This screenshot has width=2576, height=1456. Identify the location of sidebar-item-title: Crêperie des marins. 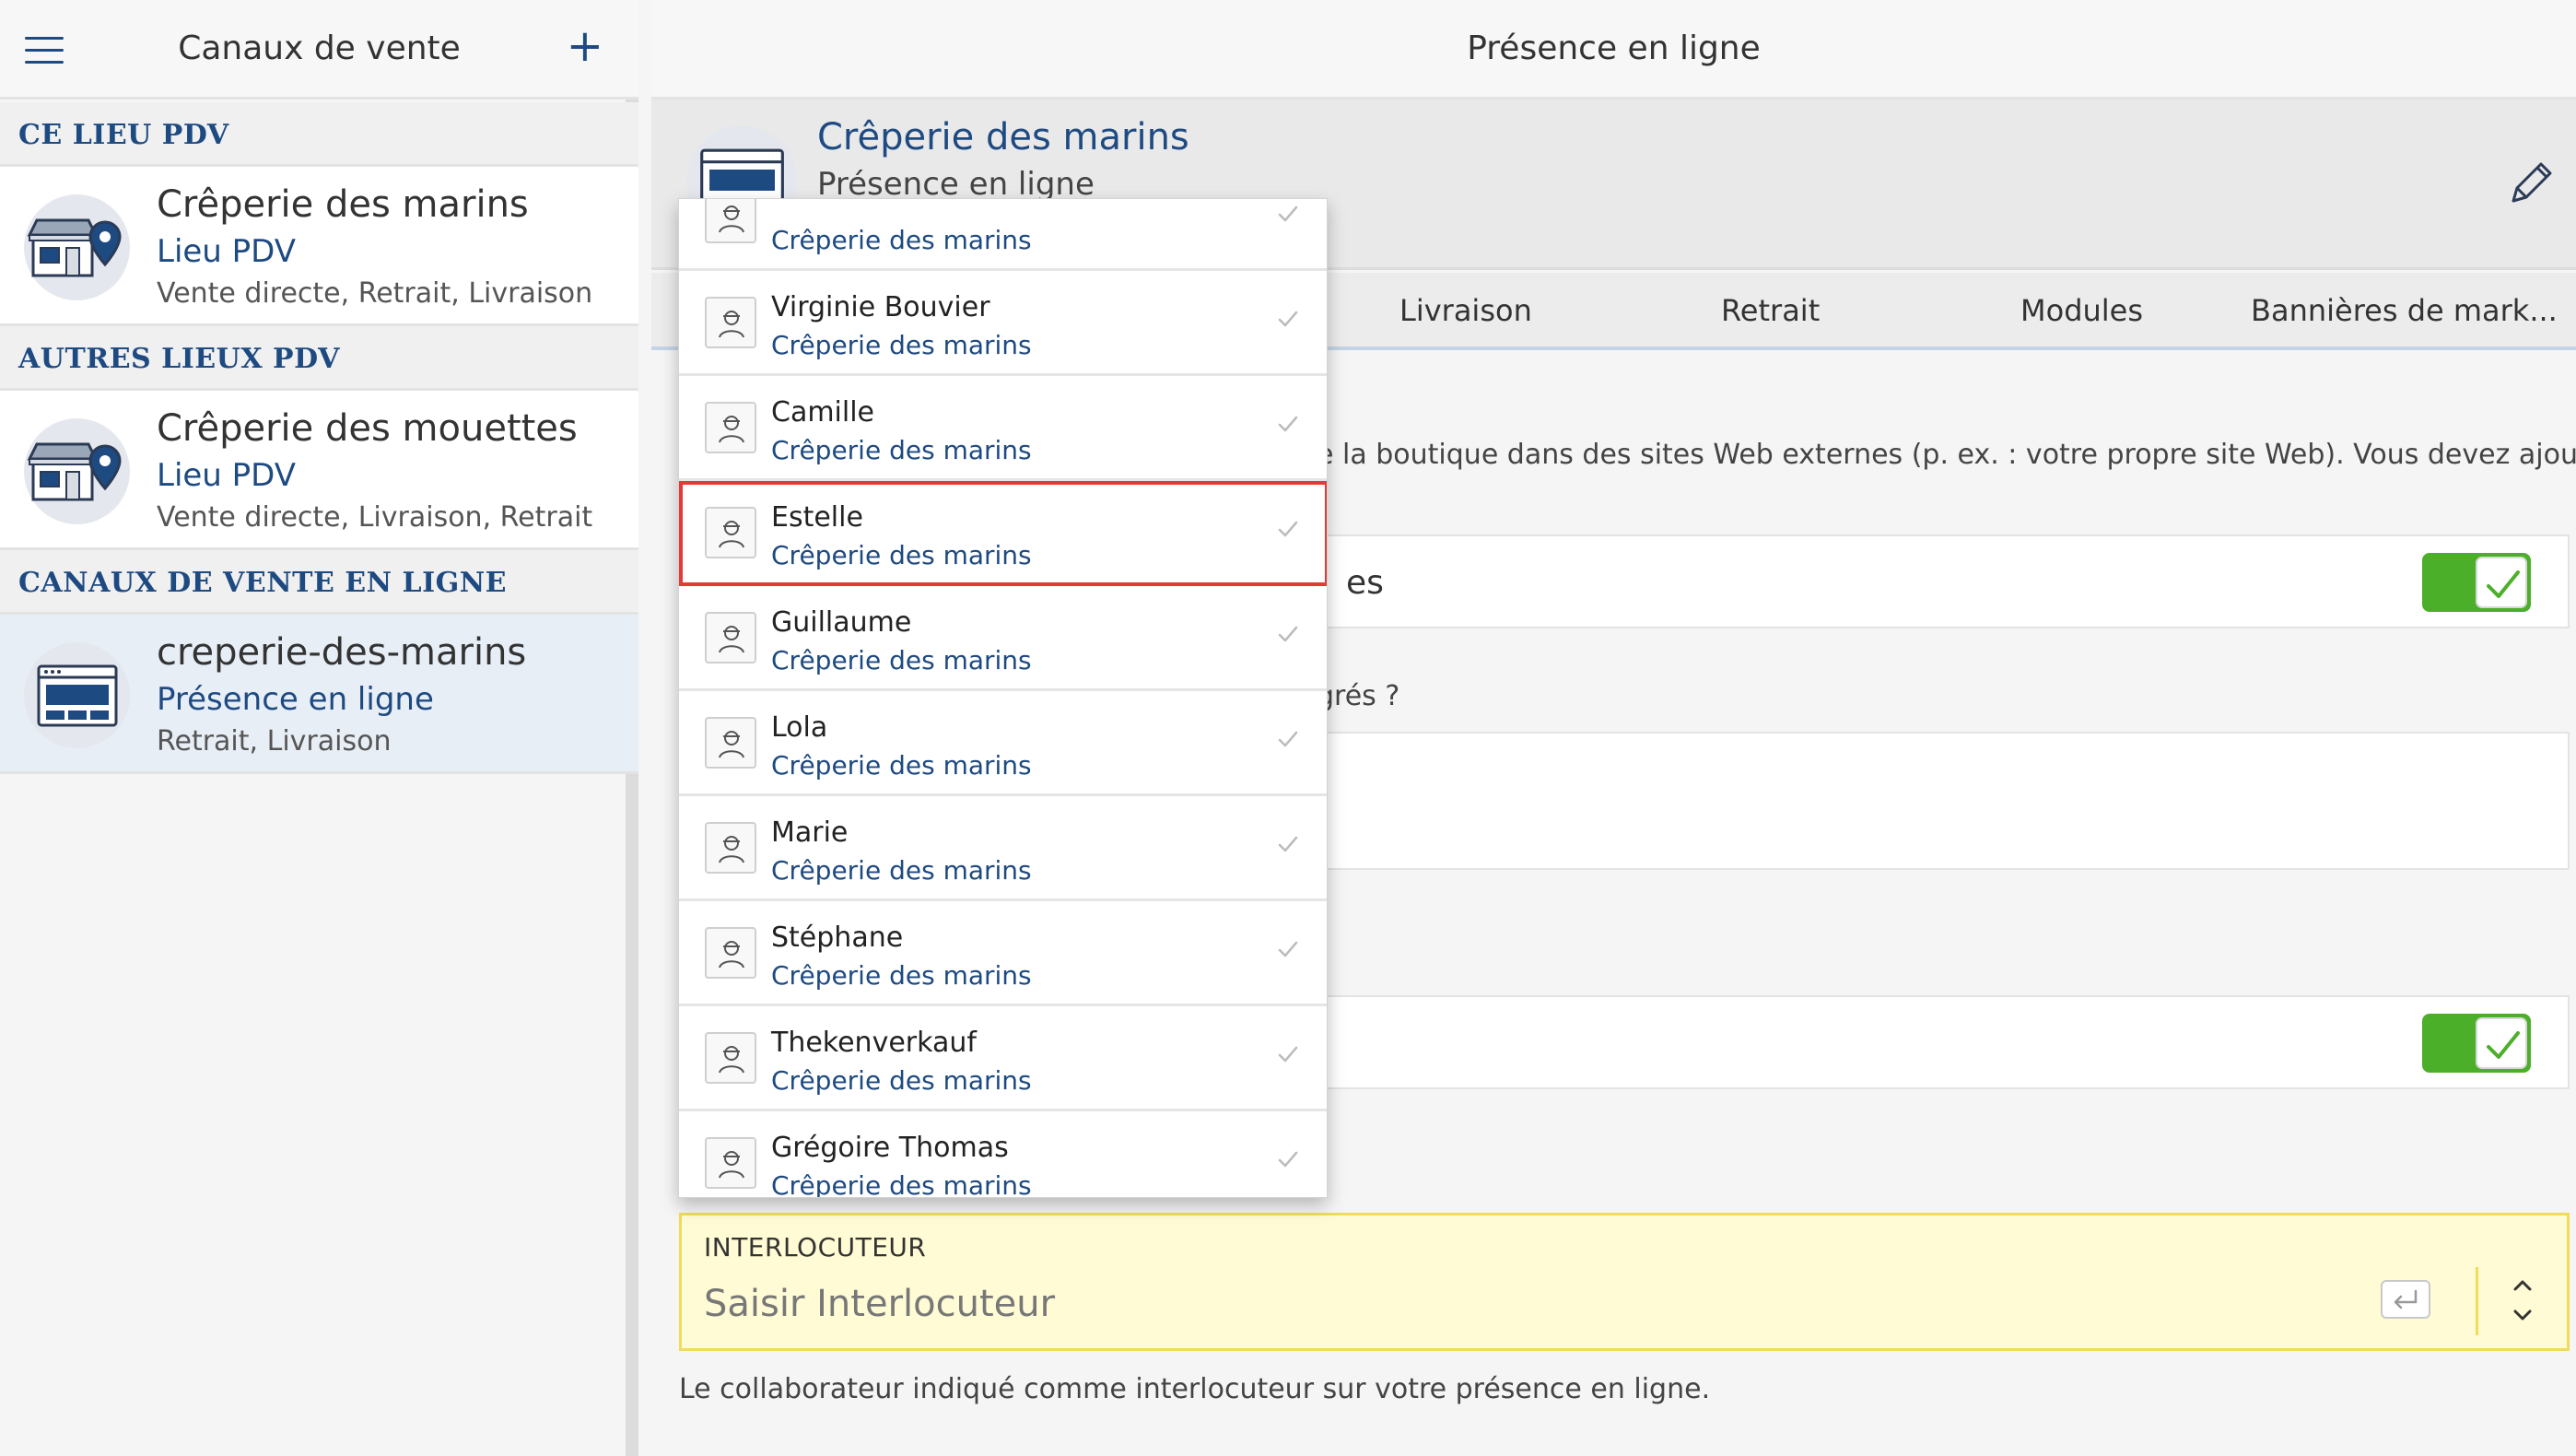
(343, 204).